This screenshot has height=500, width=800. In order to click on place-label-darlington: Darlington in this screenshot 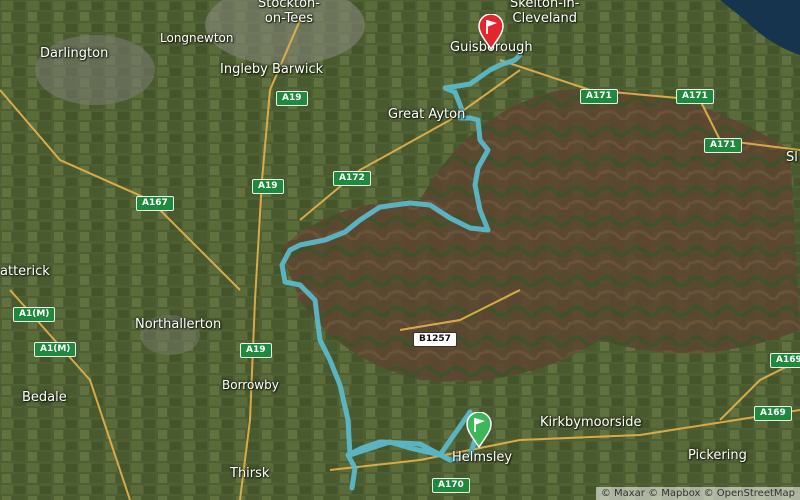, I will do `click(74, 53)`.